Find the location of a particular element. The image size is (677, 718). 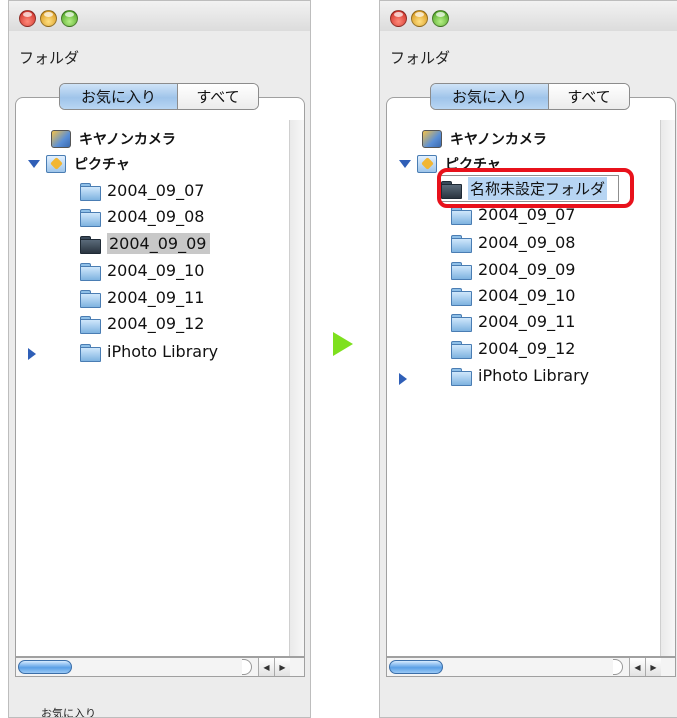

bottom-favorites-label: お気に入り is located at coordinates (68, 712).